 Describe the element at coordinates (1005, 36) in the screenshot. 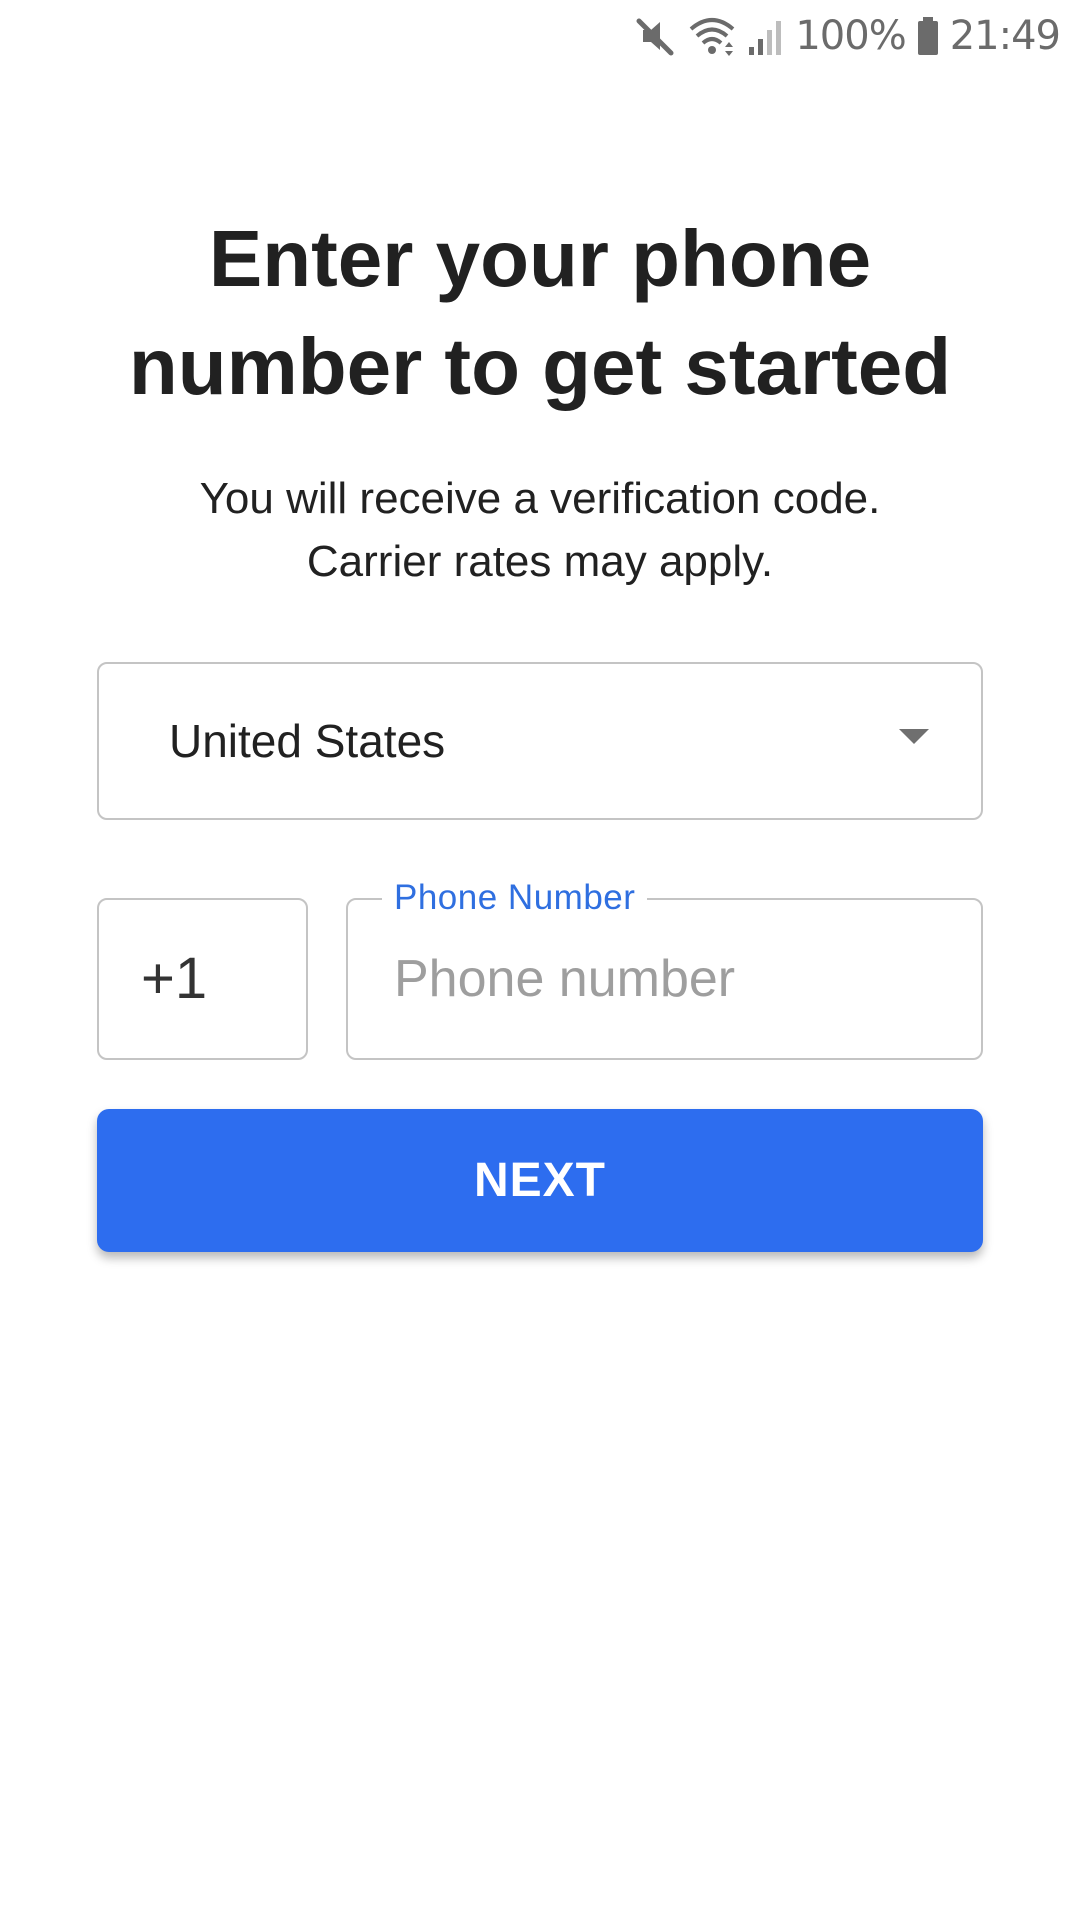

I see `status-time: 21:49` at that location.